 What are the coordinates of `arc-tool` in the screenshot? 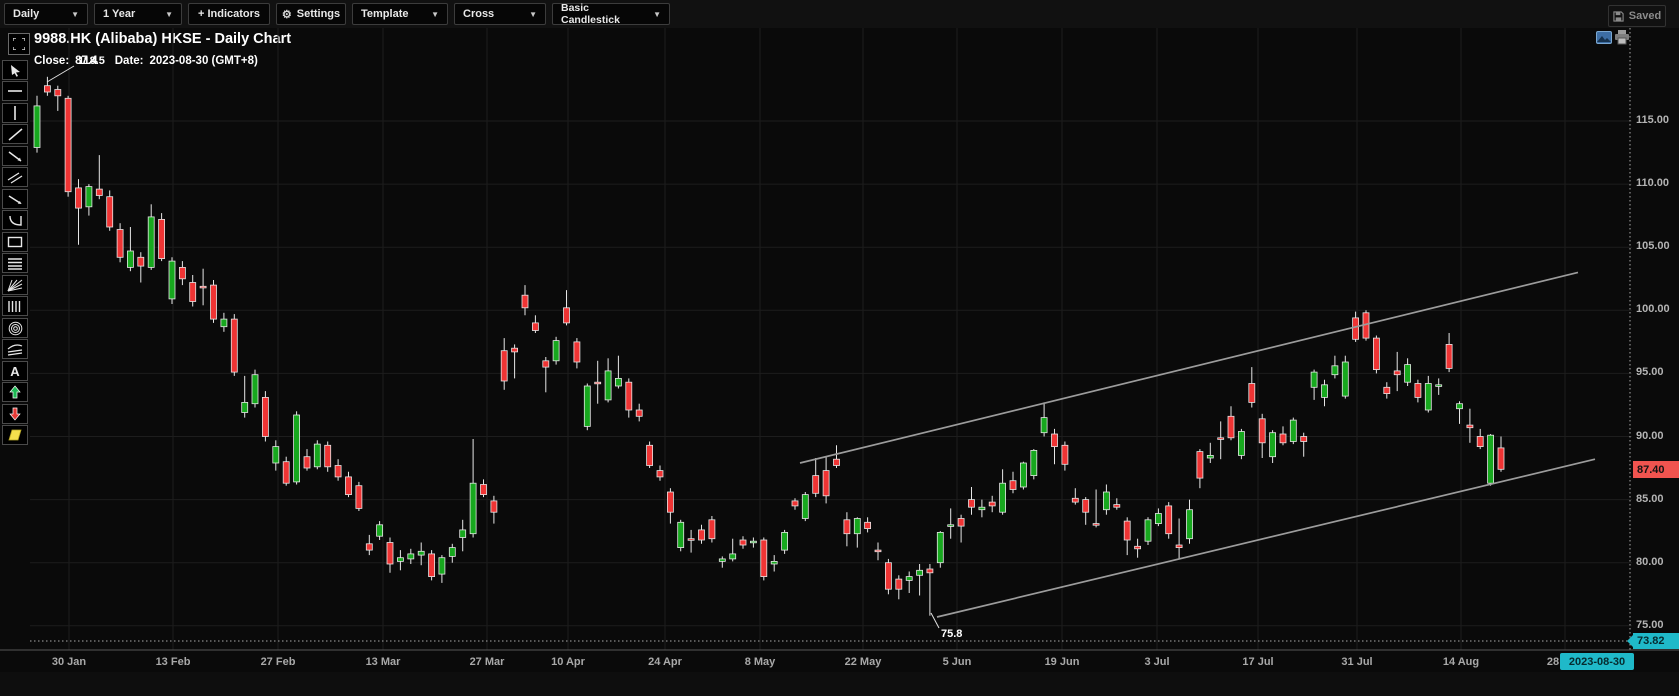 It's located at (15, 220).